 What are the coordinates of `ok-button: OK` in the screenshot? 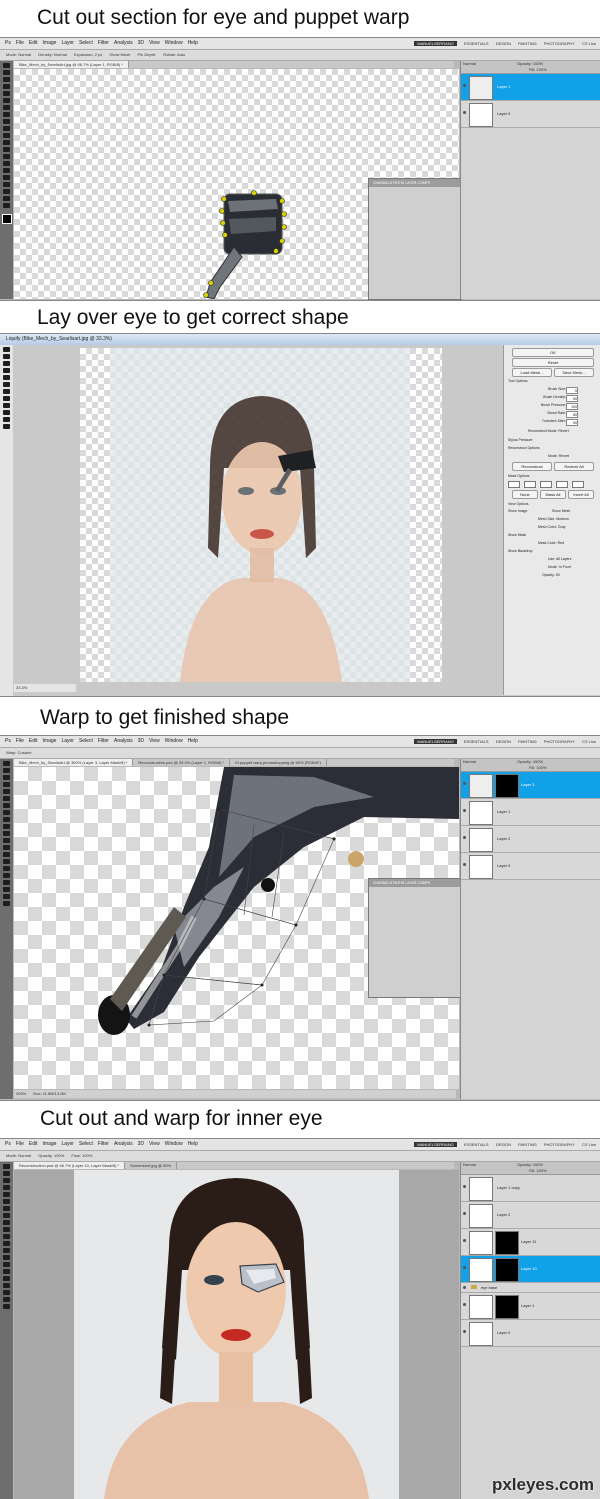 It's located at (553, 352).